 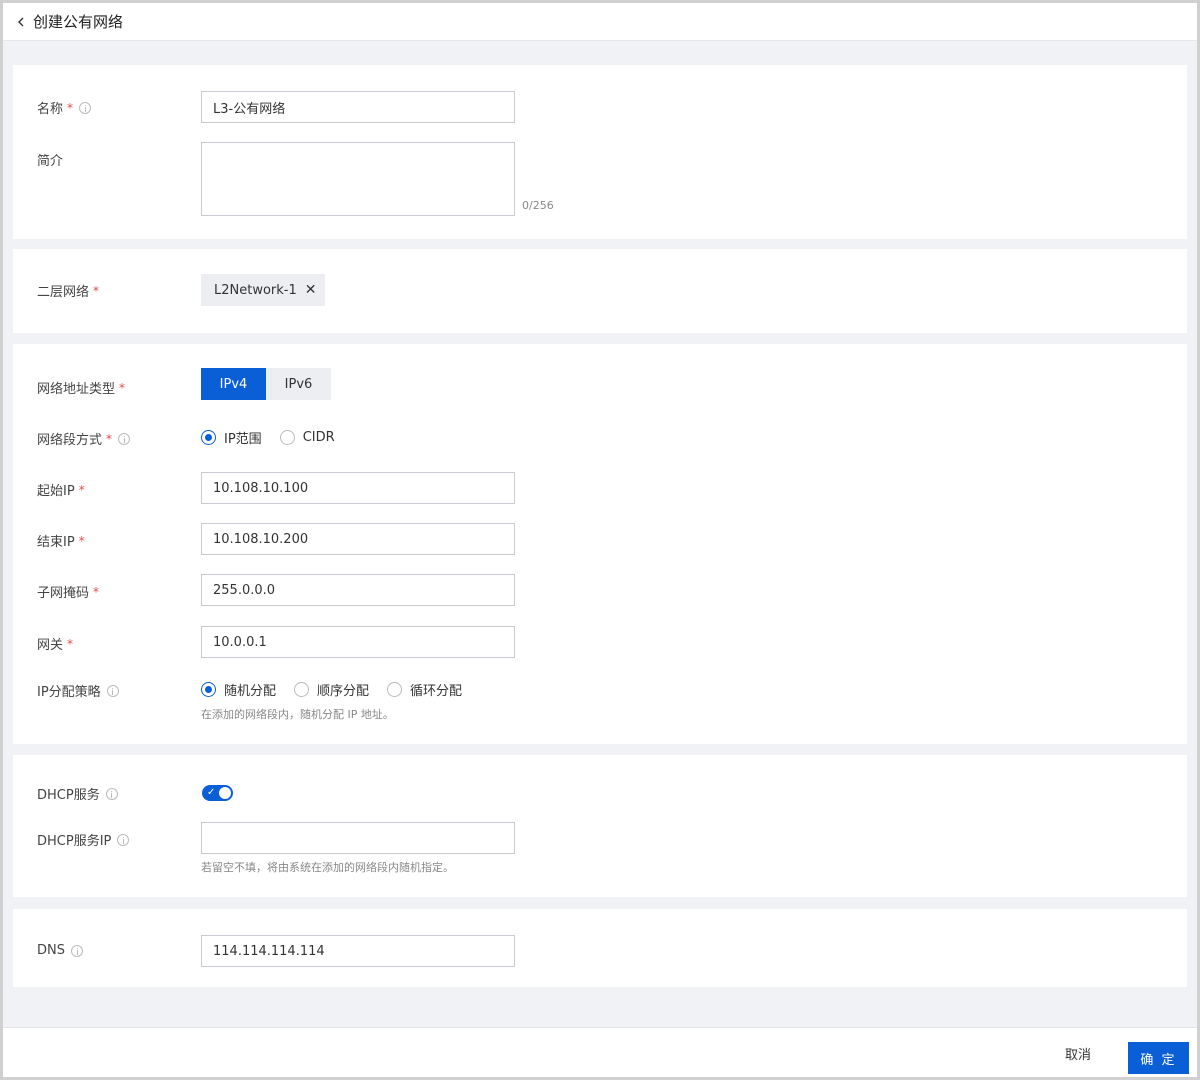 What do you see at coordinates (358, 838) in the screenshot?
I see `dhcp-ip-input` at bounding box center [358, 838].